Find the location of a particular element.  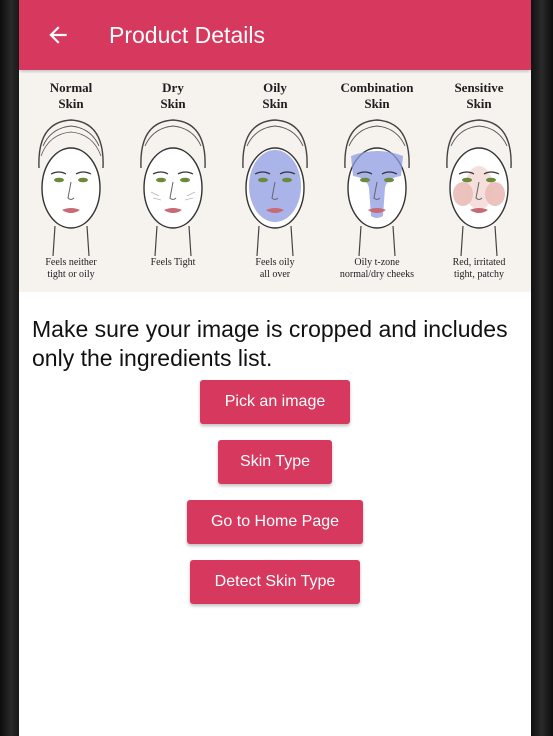

page-title: Product Details is located at coordinates (187, 34).